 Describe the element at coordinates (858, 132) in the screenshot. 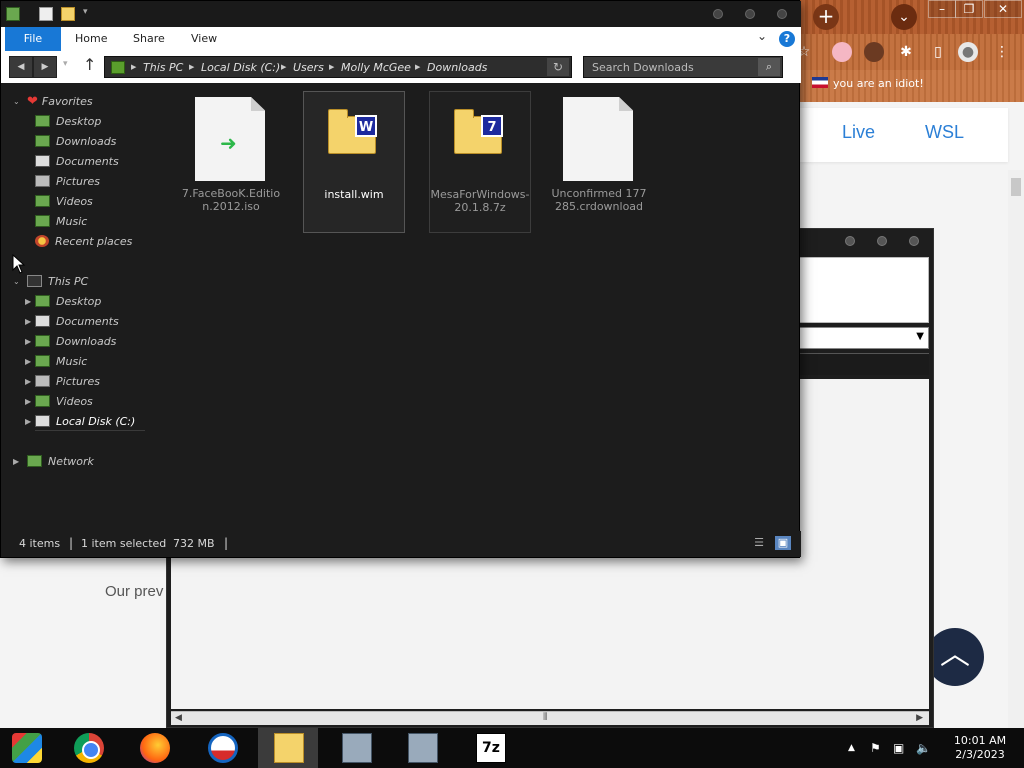

I see `nav-link-live: Live` at that location.